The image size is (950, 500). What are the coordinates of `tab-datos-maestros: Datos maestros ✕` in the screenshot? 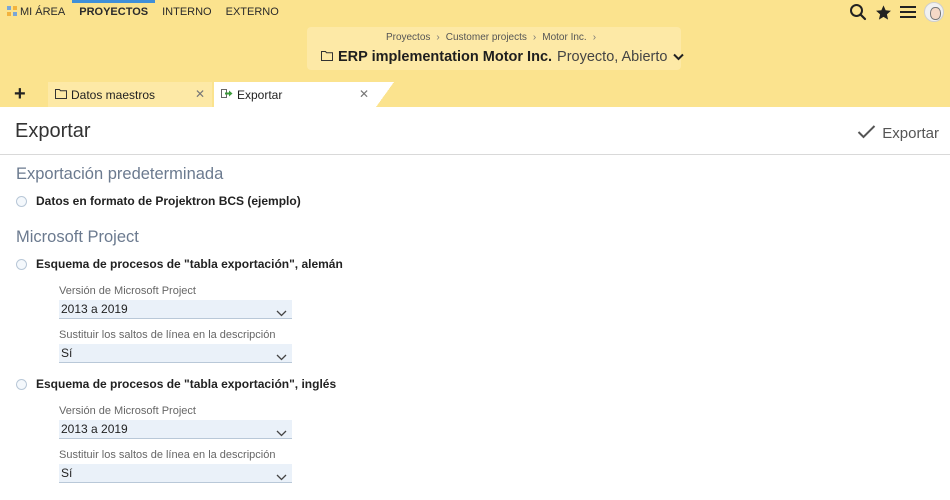 It's located at (130, 94).